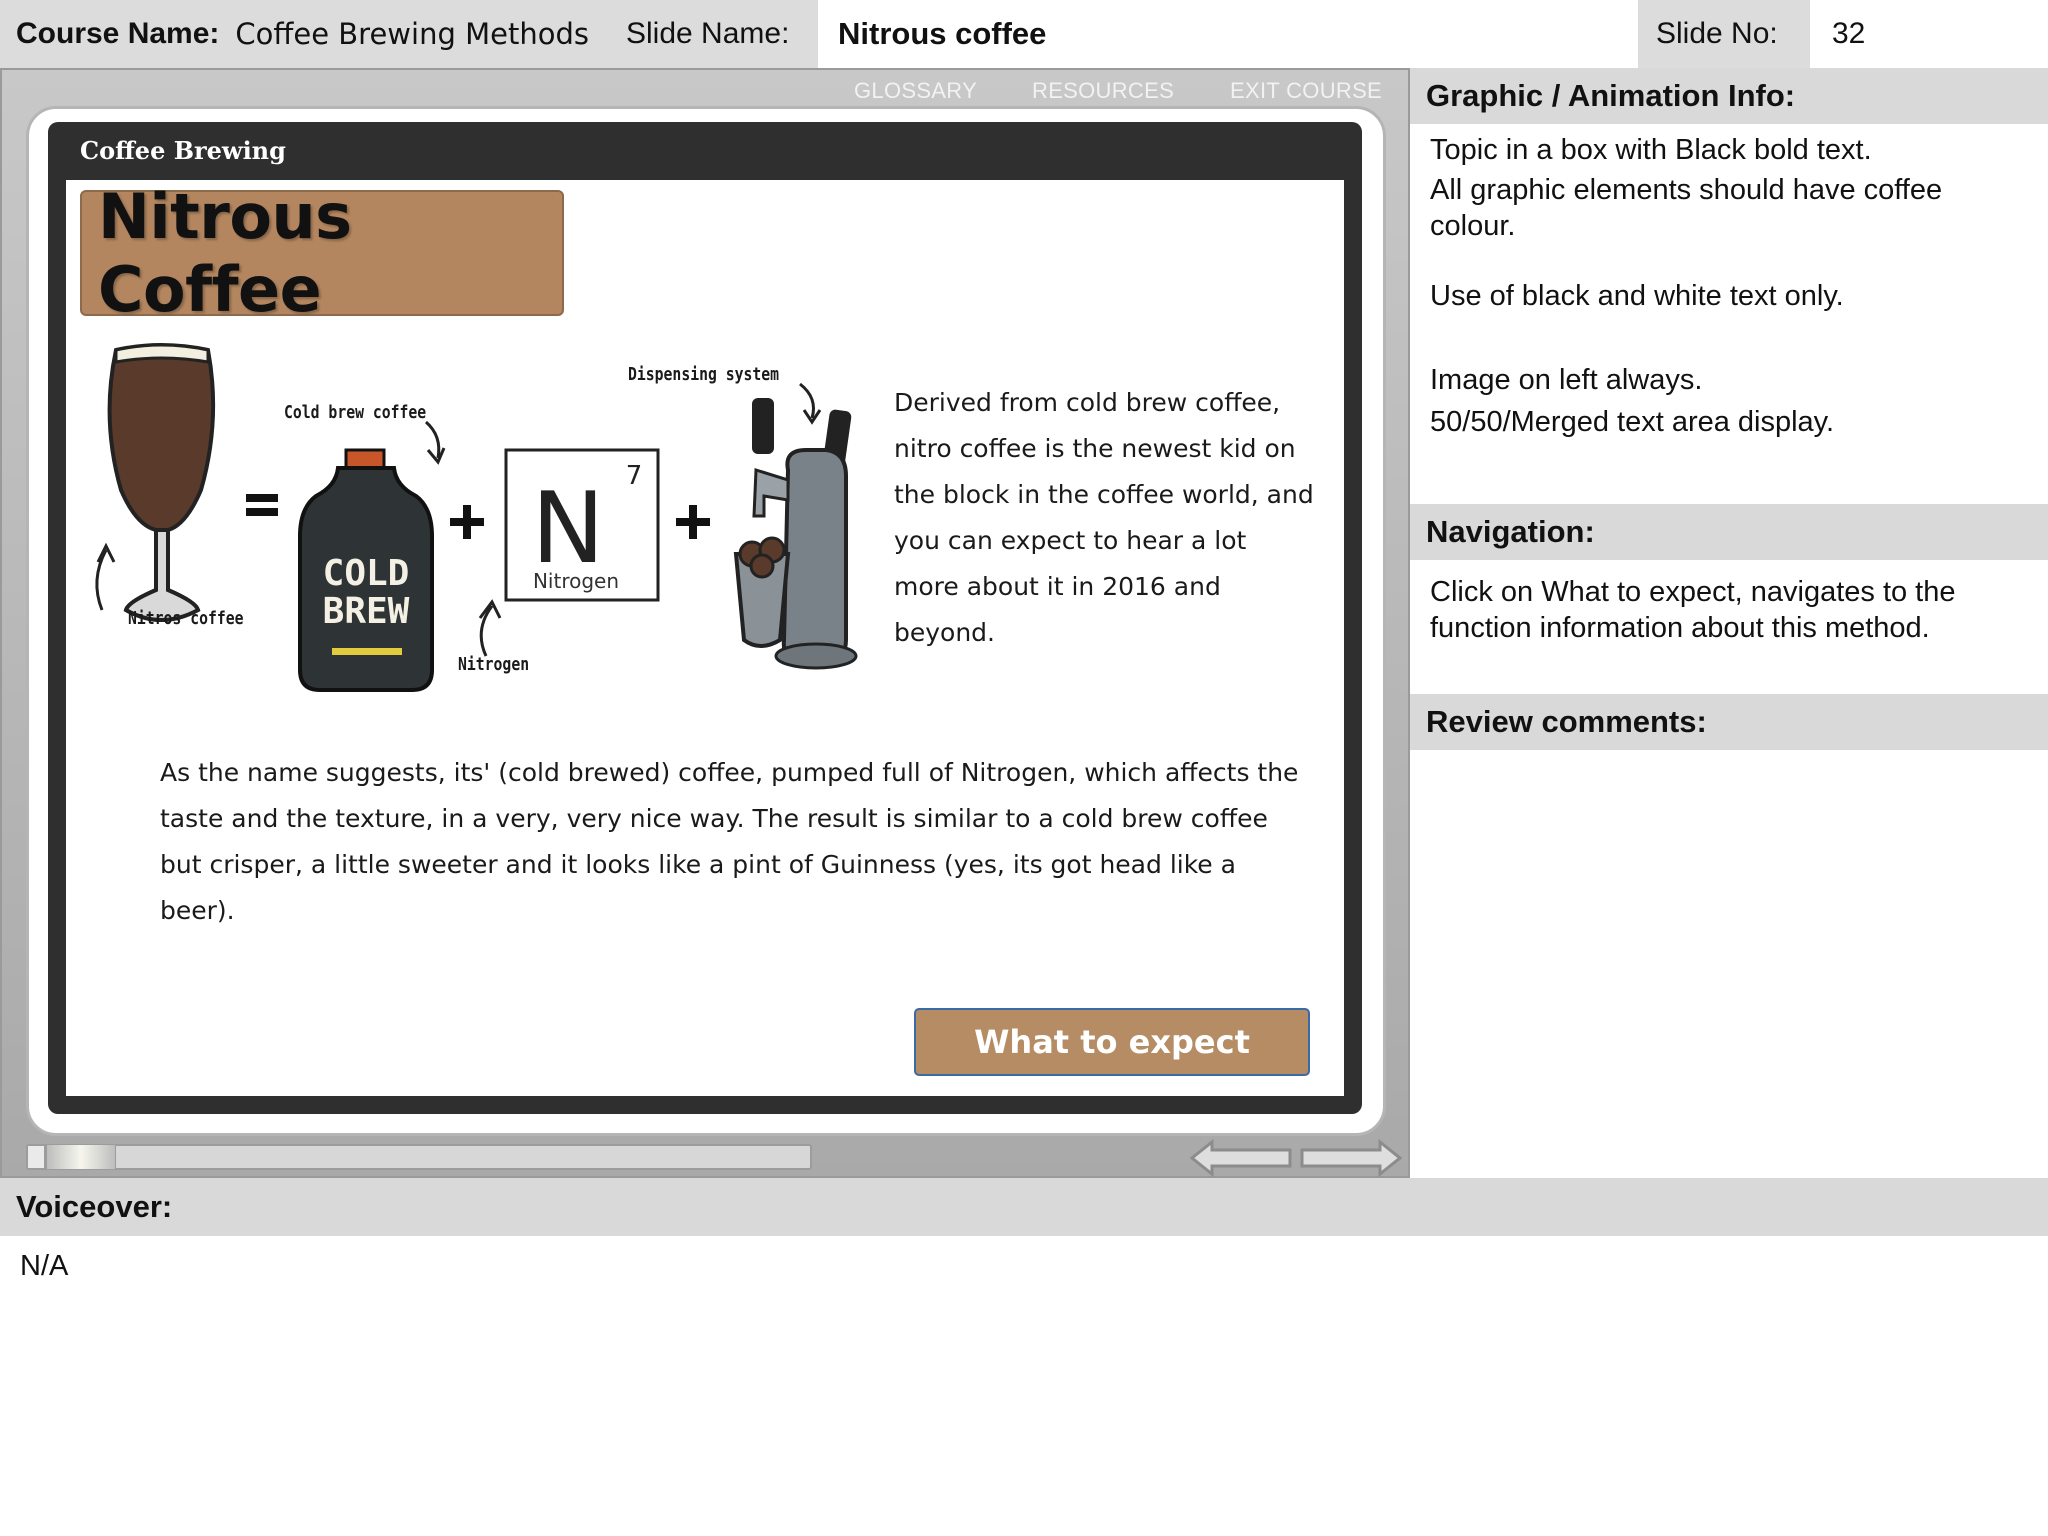 This screenshot has height=1536, width=2048. What do you see at coordinates (1611, 95) in the screenshot?
I see `graphic-info-title: Graphic / Animation Info:` at bounding box center [1611, 95].